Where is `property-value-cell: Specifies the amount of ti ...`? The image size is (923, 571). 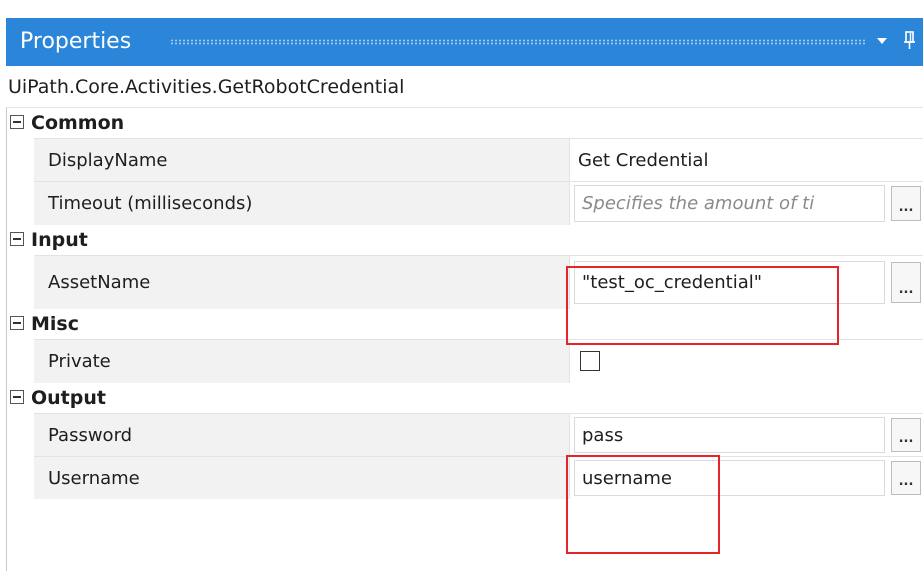
property-value-cell: Specifies the amount of ti ... is located at coordinates (746, 203).